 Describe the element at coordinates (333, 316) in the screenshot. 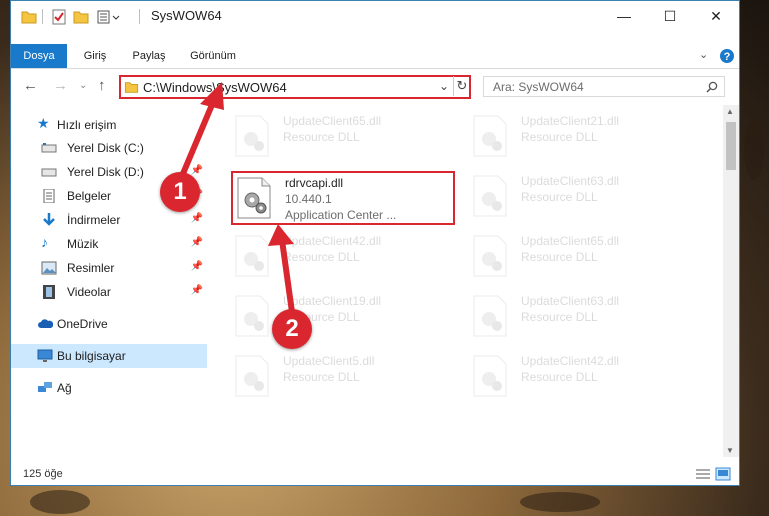

I see `file-item: UpdateClient19.dll Resource DLL` at that location.